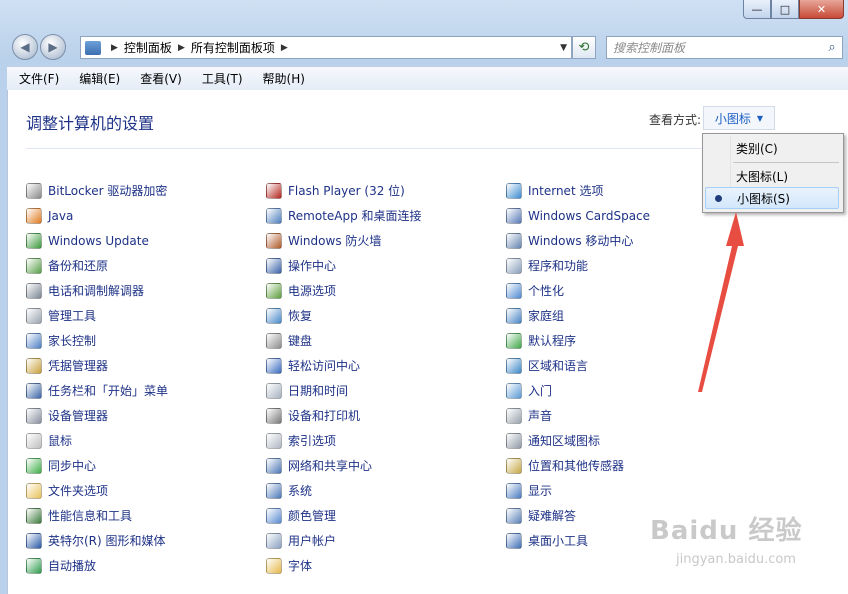 This screenshot has width=848, height=594. Describe the element at coordinates (736, 559) in the screenshot. I see `watermark-url: jingyan.baidu.com` at that location.